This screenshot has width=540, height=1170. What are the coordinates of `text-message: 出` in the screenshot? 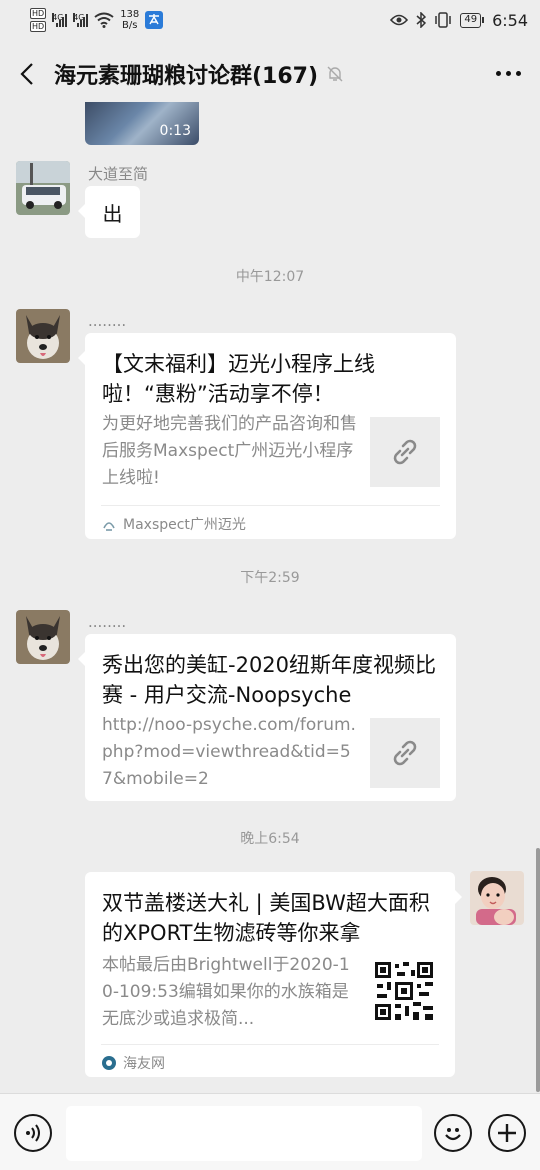 It's located at (109, 212).